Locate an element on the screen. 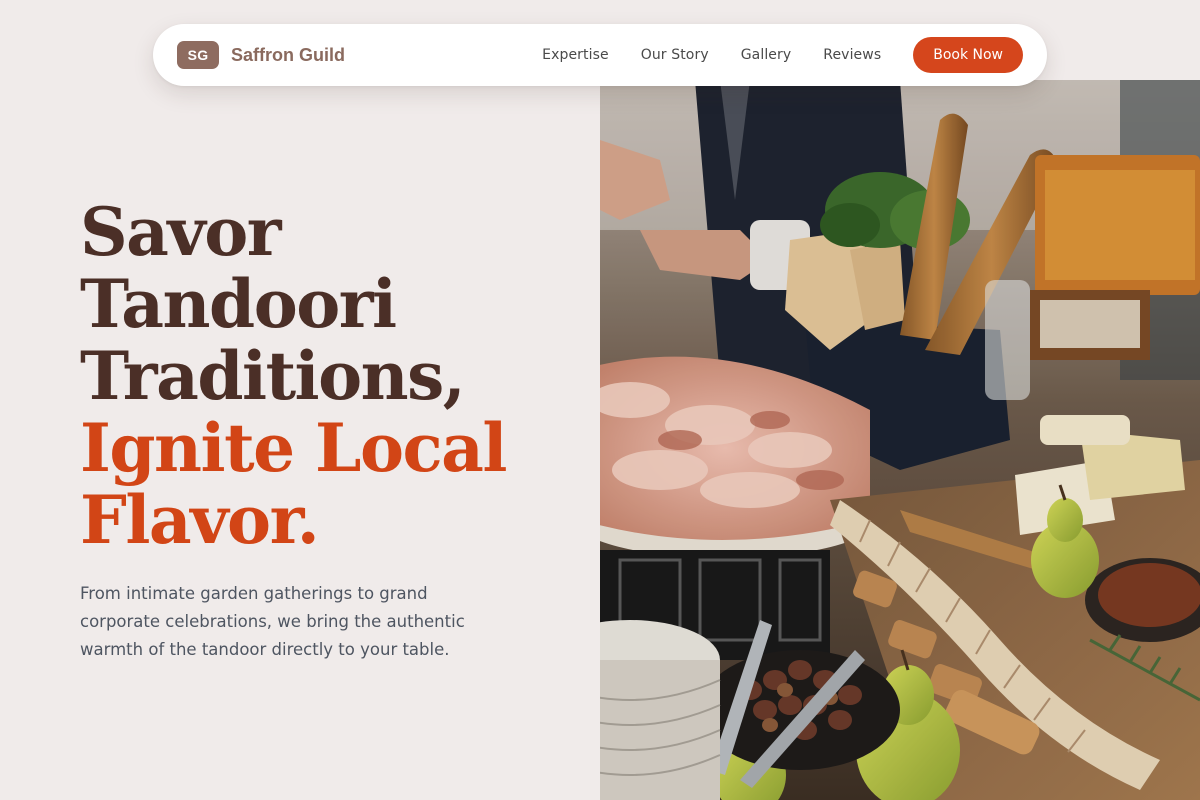  nav-link-our-story: Our Story is located at coordinates (675, 55).